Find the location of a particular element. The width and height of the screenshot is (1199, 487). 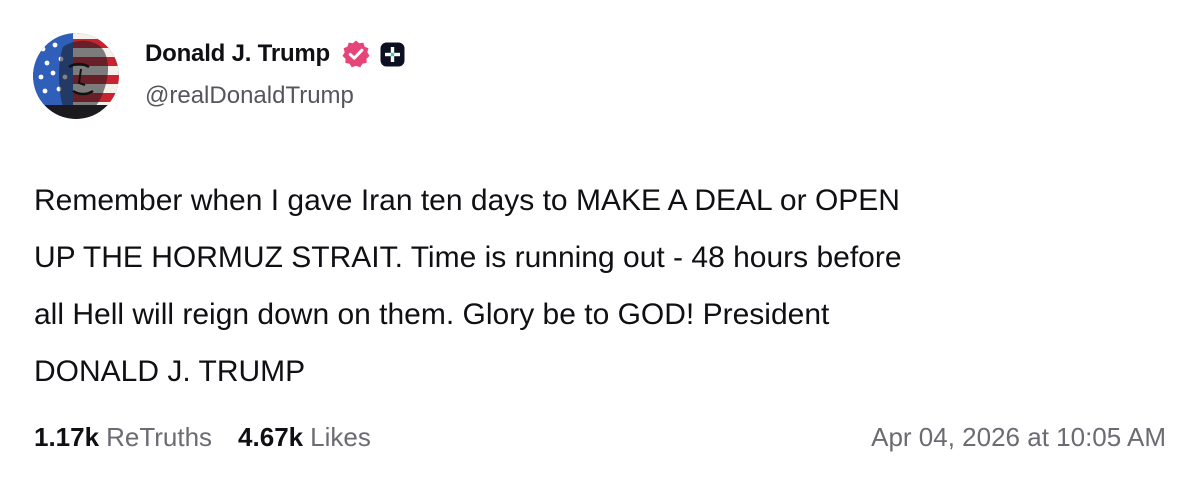

avatar is located at coordinates (76, 76).